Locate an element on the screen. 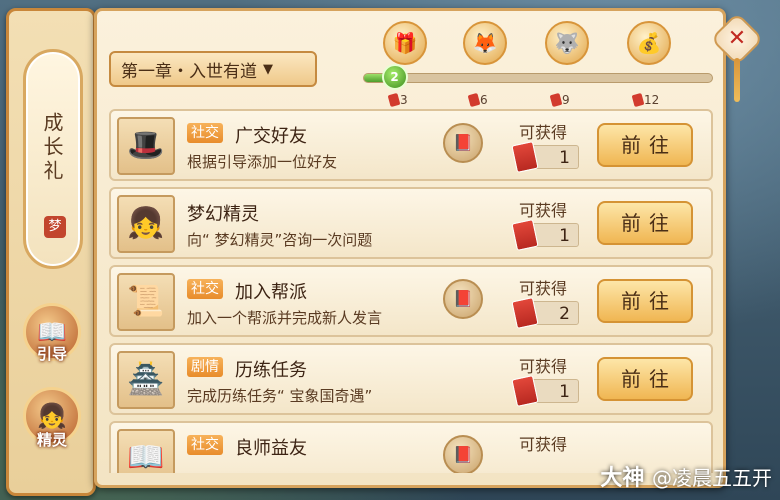 The image size is (780, 500). milestone-count: 3 is located at coordinates (404, 100).